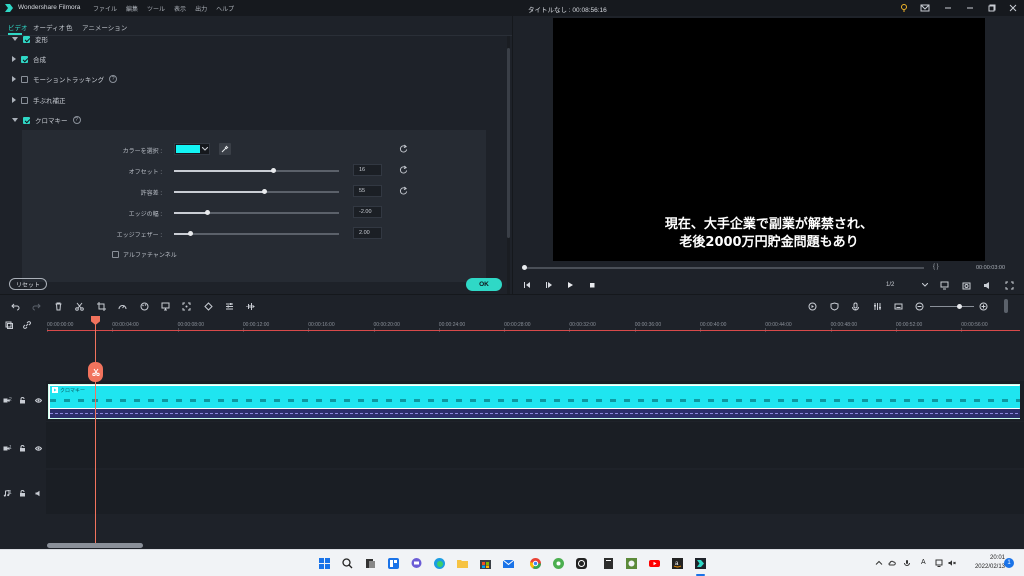 This screenshot has width=1024, height=576. I want to click on app-icon-book, so click(608, 563).